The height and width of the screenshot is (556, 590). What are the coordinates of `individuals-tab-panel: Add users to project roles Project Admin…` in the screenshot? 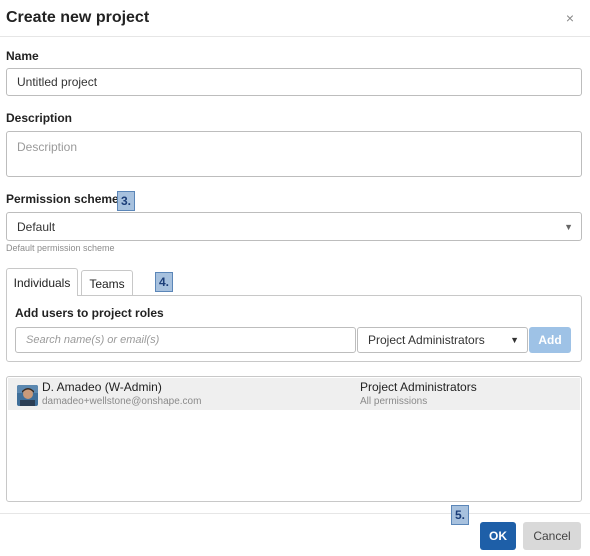 It's located at (294, 328).